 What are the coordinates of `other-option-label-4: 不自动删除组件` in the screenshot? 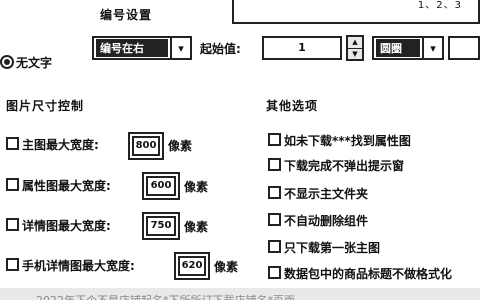 It's located at (326, 221).